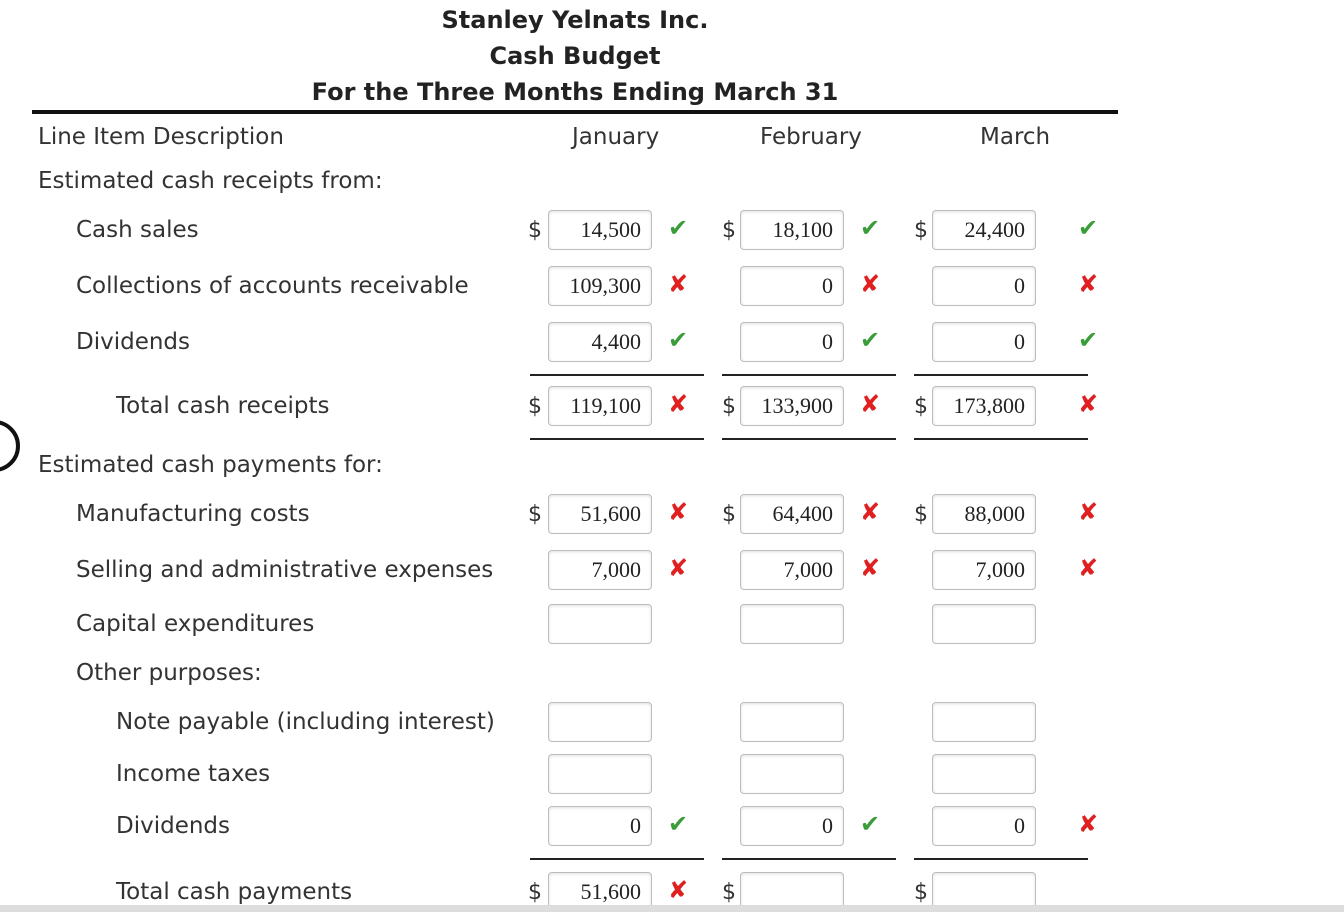 The height and width of the screenshot is (912, 1344). I want to click on amount-input-dividends-r-jan: 4,400, so click(600, 342).